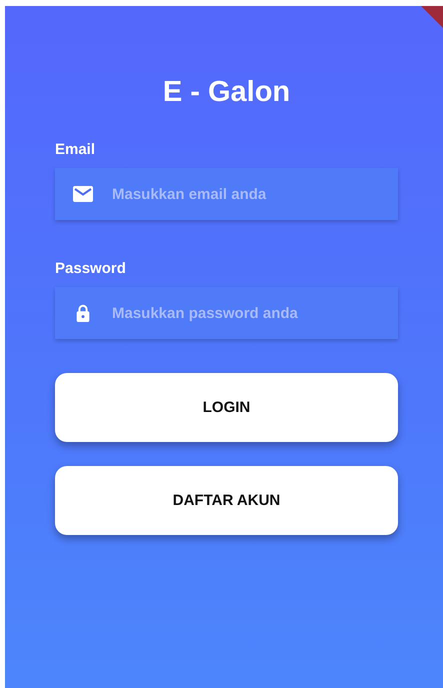  I want to click on field-label: Email, so click(75, 149).